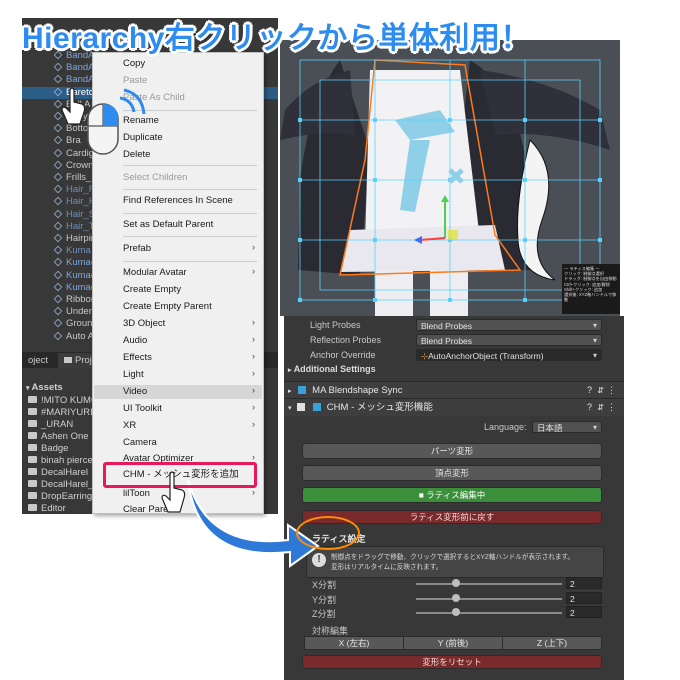  Describe the element at coordinates (142, 409) in the screenshot. I see `menu-item-ui-toolkit: UI Toolkit` at that location.